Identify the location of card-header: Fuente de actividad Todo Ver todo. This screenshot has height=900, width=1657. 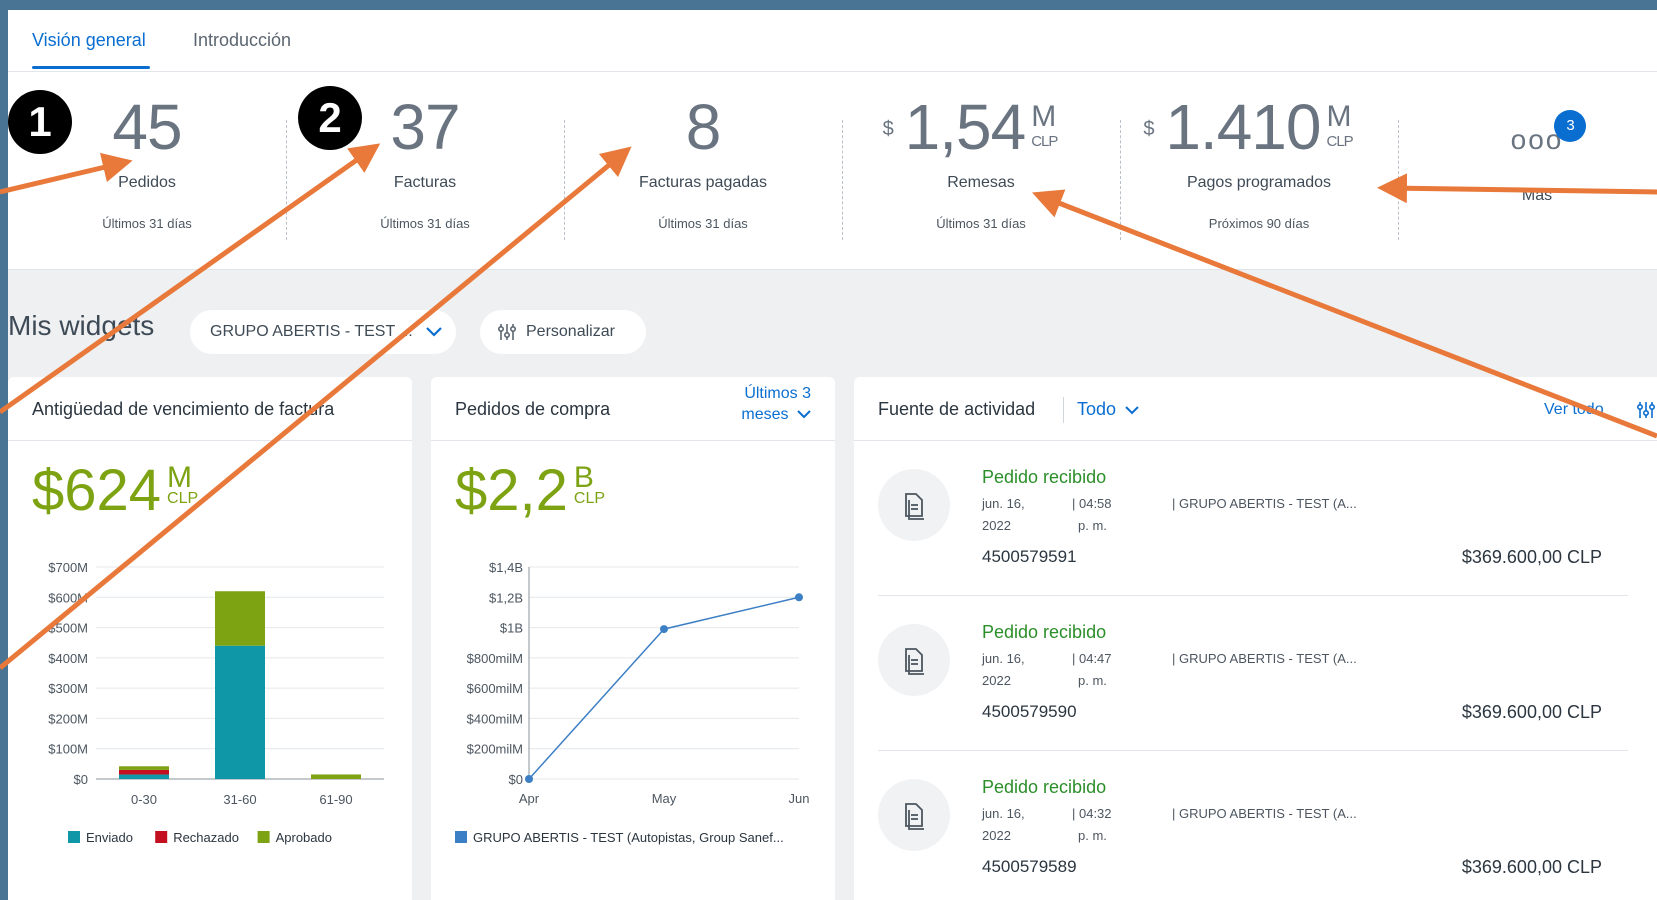
(1255, 409).